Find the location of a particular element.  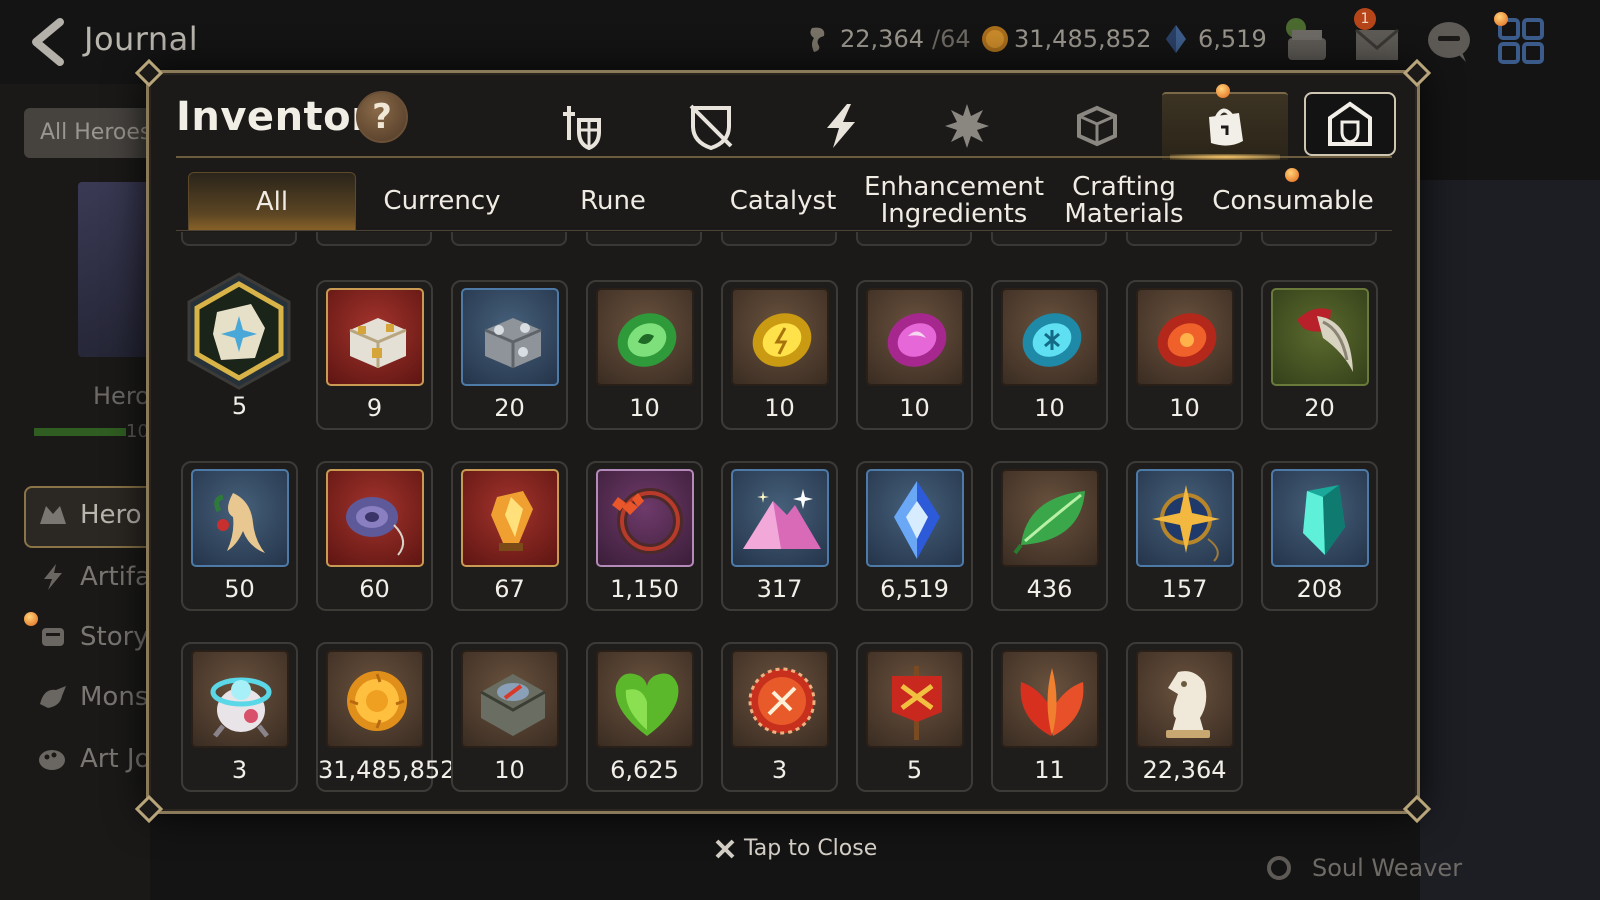

tab-materials is located at coordinates (1097, 126).